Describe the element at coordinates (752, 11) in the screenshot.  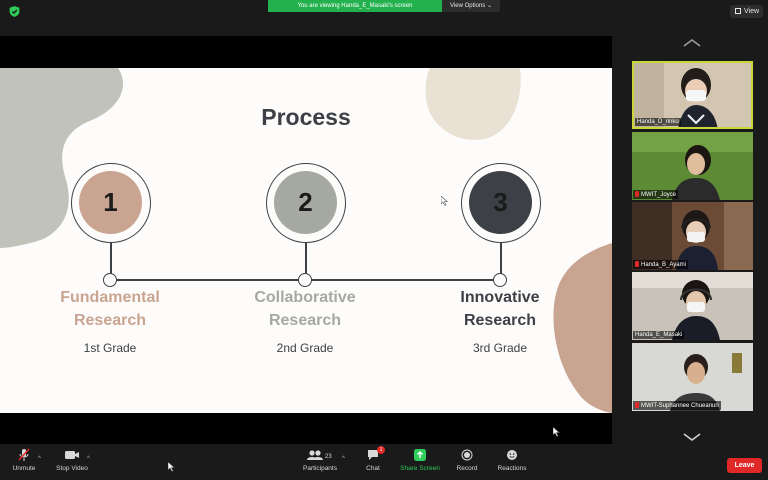
I see `view-button-label: View` at that location.